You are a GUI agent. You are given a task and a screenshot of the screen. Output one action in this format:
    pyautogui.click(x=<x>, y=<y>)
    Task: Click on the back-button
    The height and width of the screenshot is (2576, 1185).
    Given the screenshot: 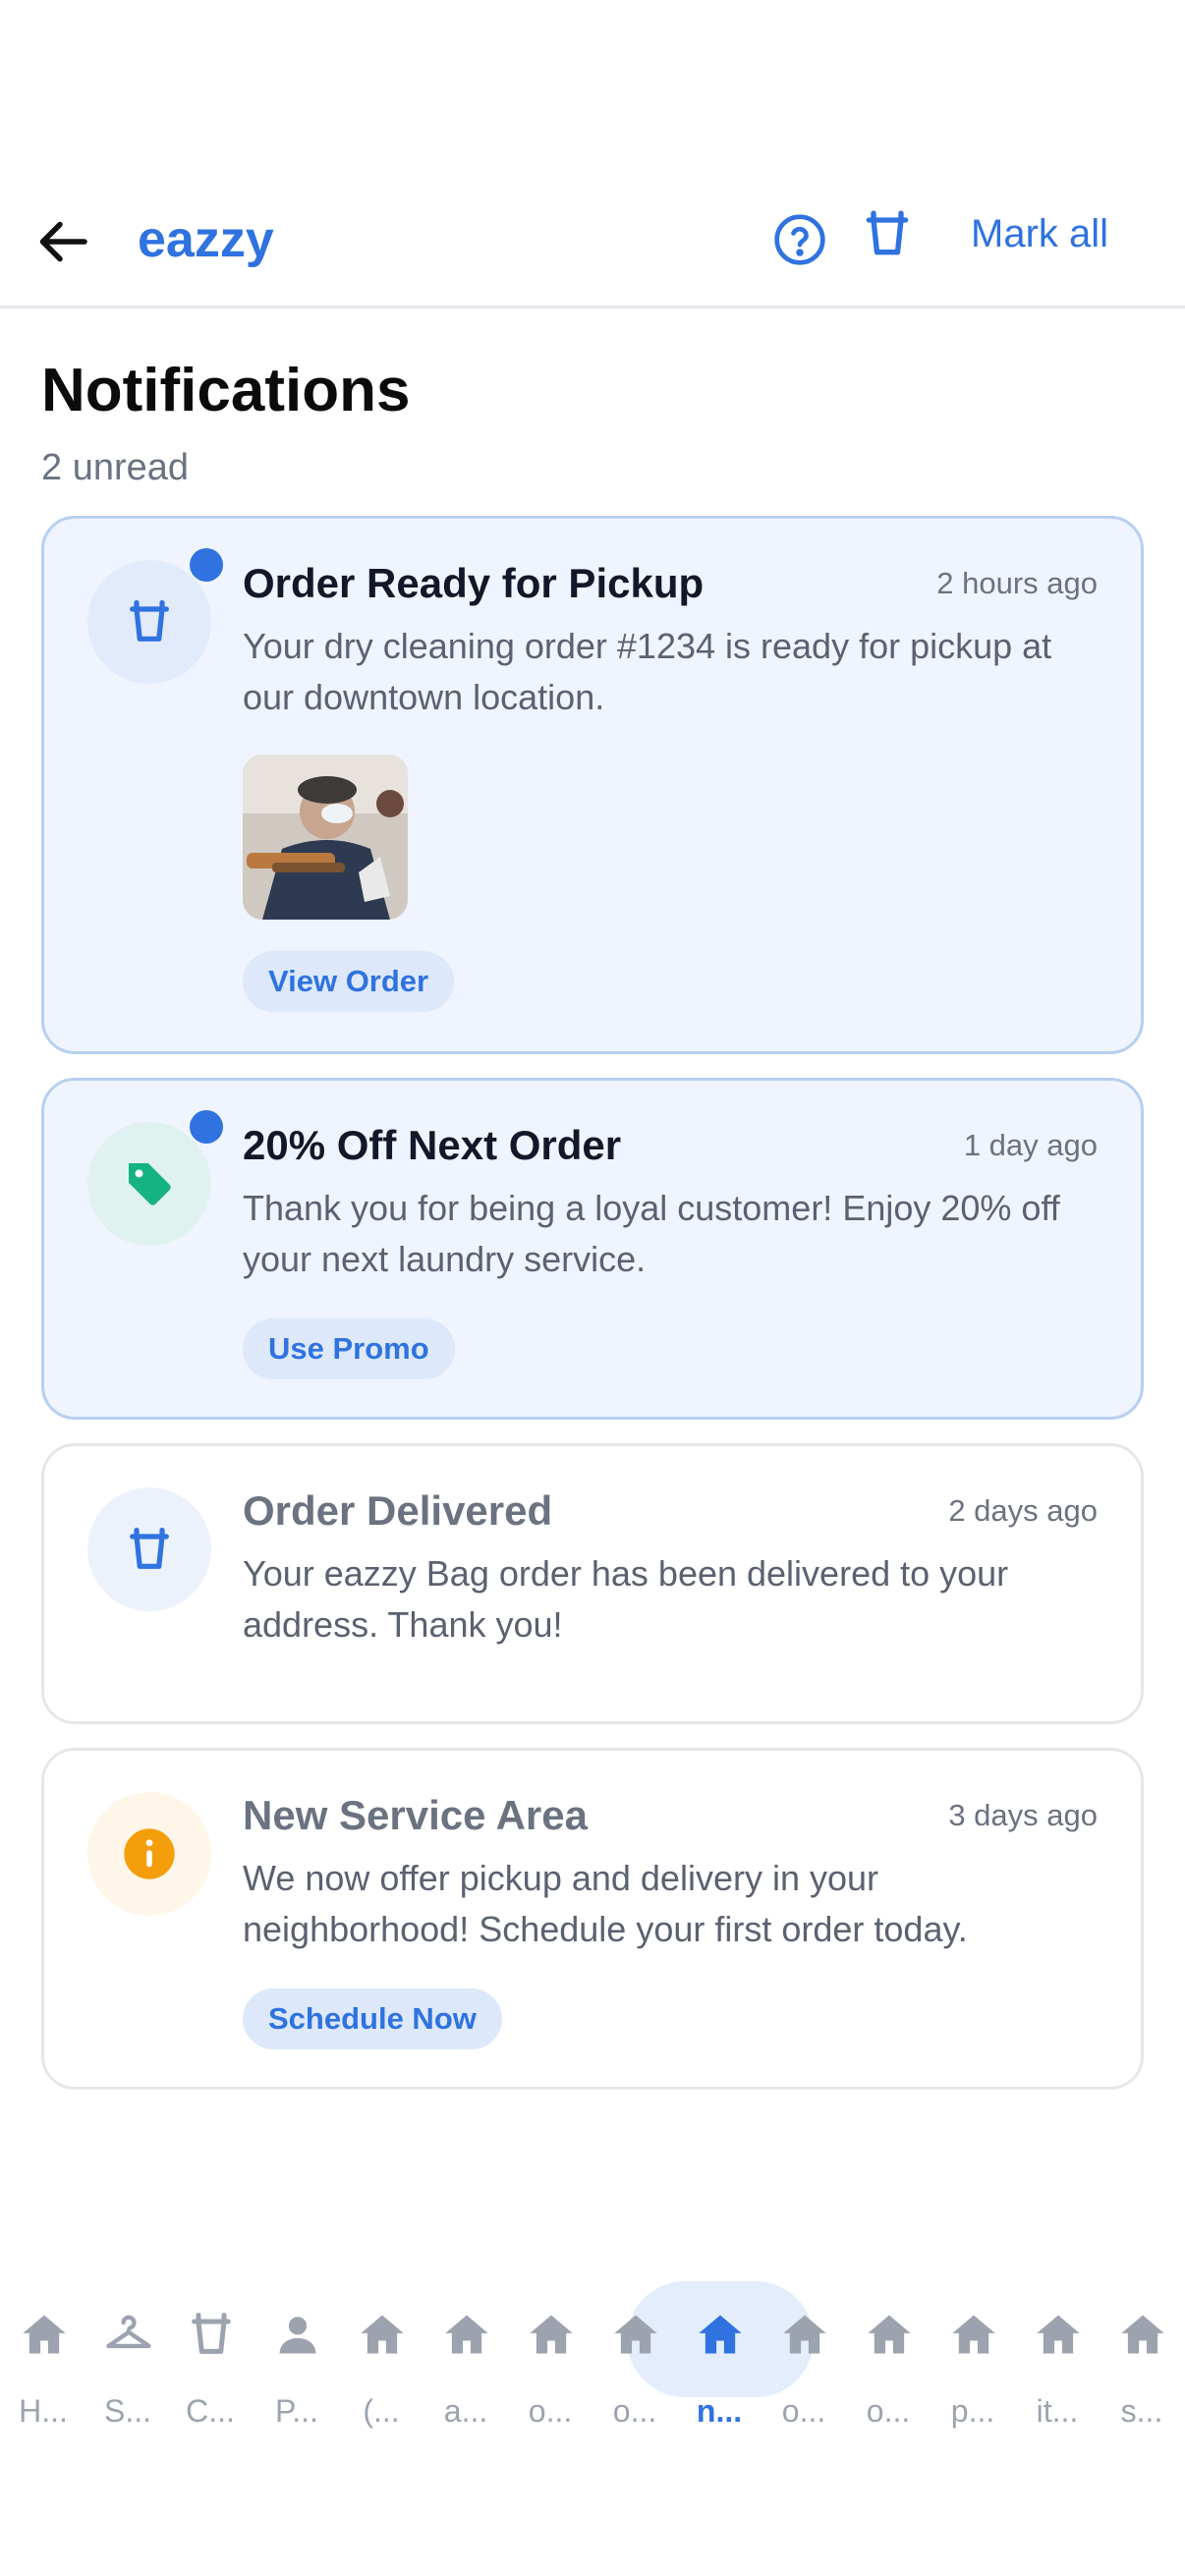 What is the action you would take?
    pyautogui.click(x=65, y=241)
    